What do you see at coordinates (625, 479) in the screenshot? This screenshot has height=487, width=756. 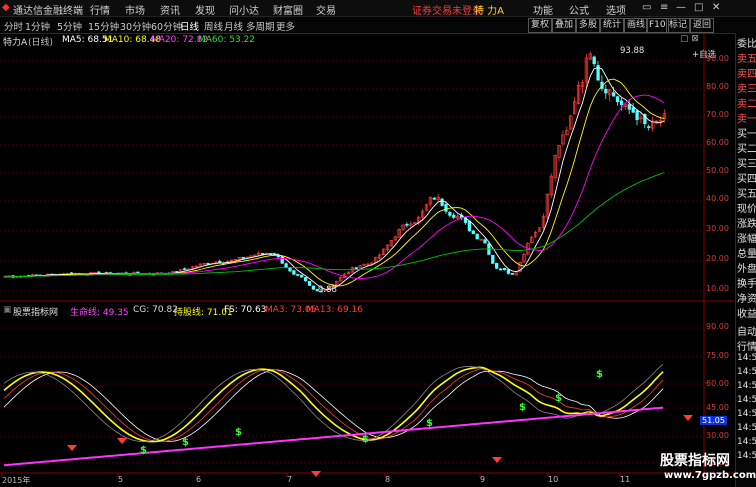 I see `date-tick: 11` at bounding box center [625, 479].